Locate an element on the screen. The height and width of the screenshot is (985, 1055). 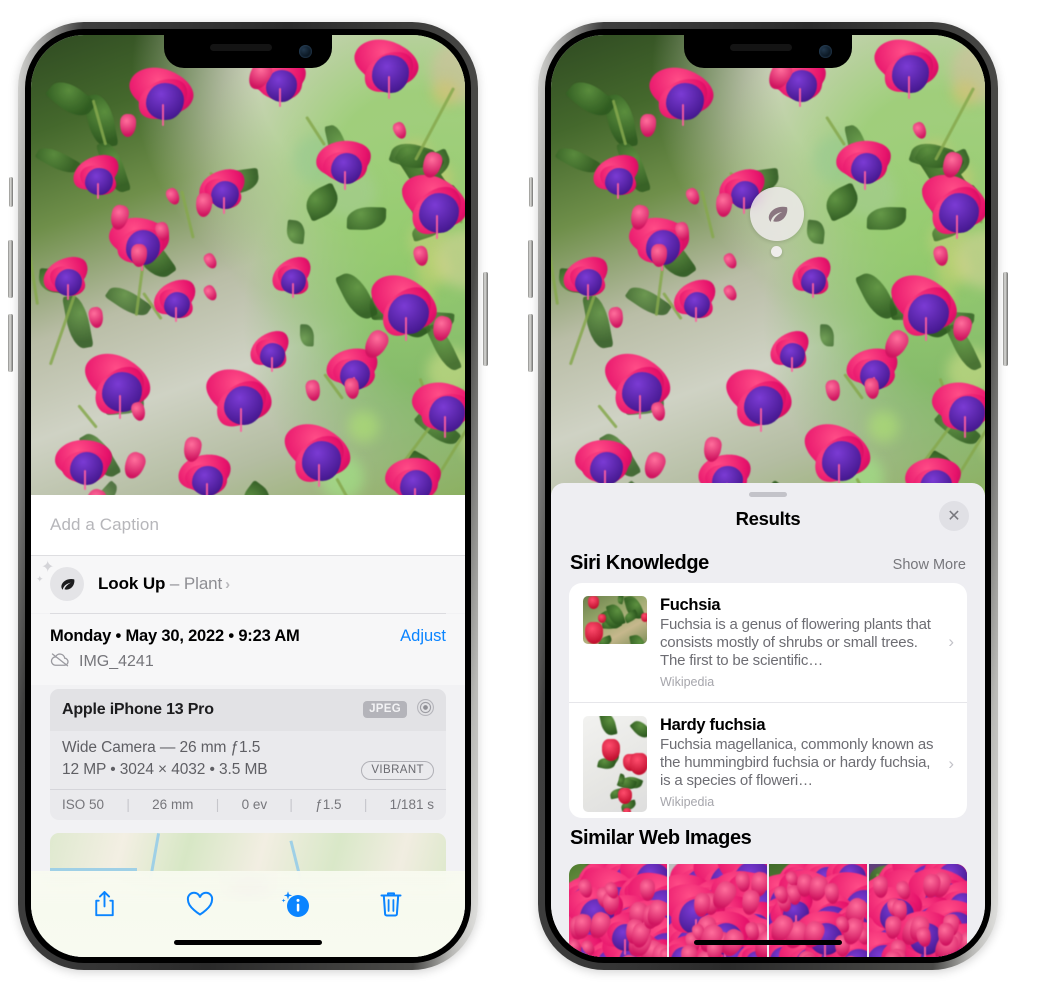
visual-look-up-pointer is located at coordinates (776, 251).